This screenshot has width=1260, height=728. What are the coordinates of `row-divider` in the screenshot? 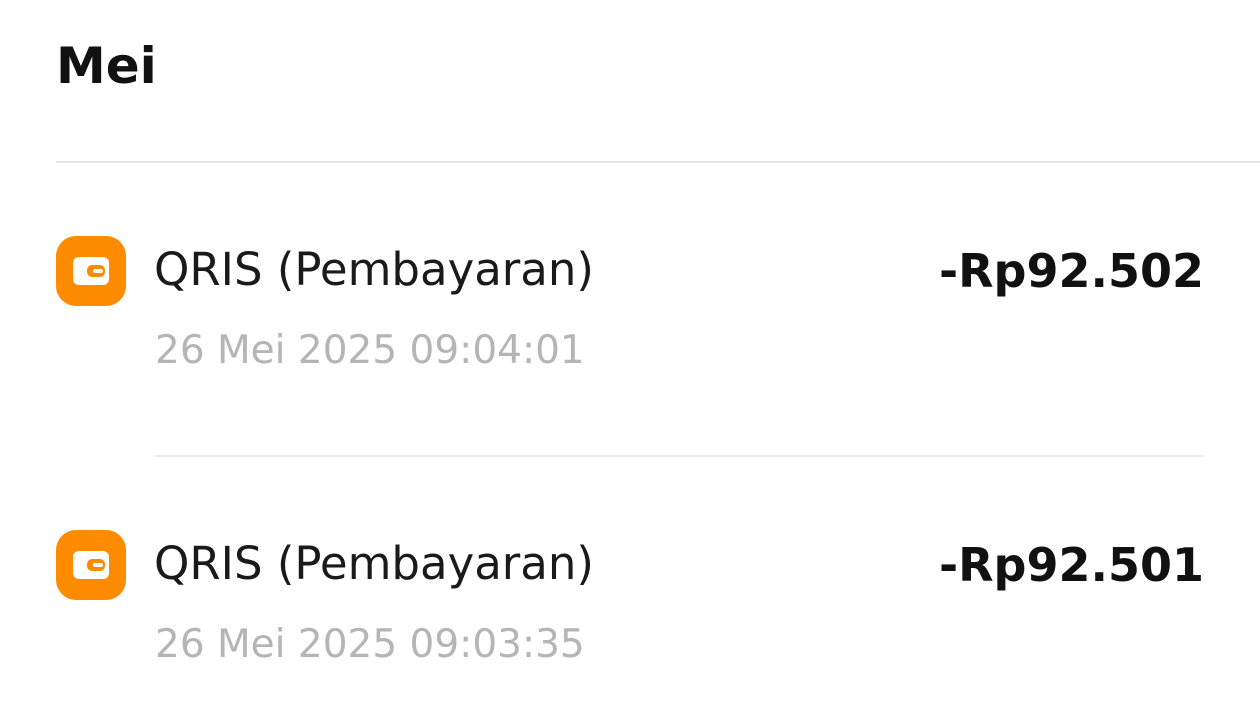 It's located at (679, 456).